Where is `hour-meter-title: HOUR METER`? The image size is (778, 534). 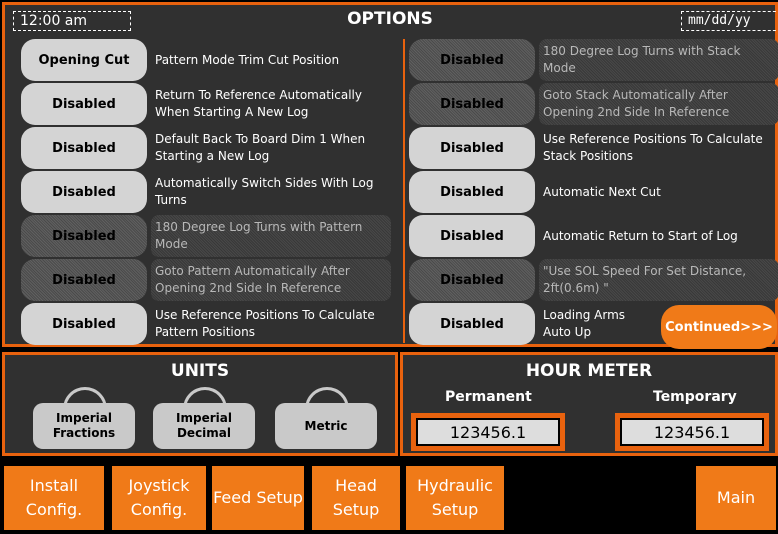 hour-meter-title: HOUR METER is located at coordinates (589, 371).